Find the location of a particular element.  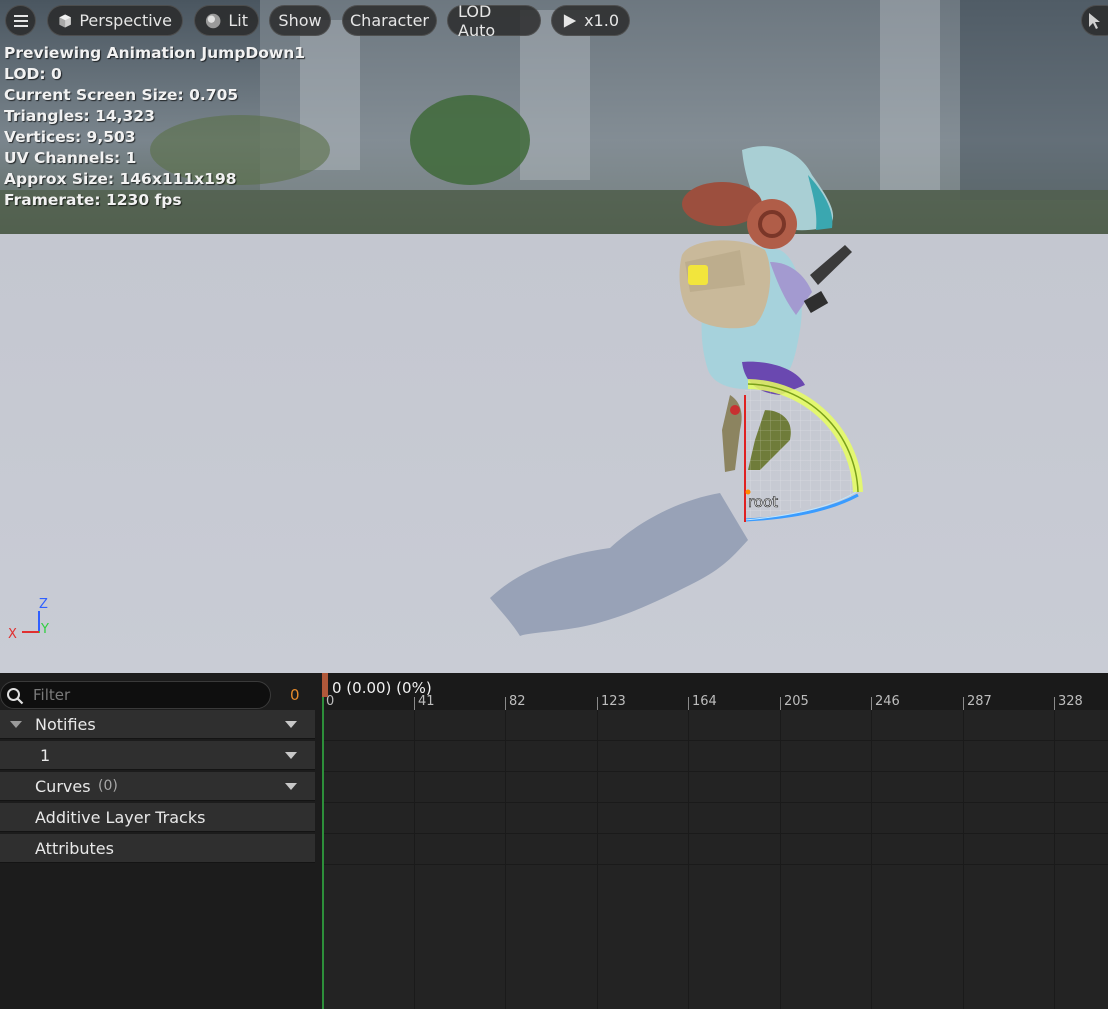

curves-label: Curves is located at coordinates (63, 786).